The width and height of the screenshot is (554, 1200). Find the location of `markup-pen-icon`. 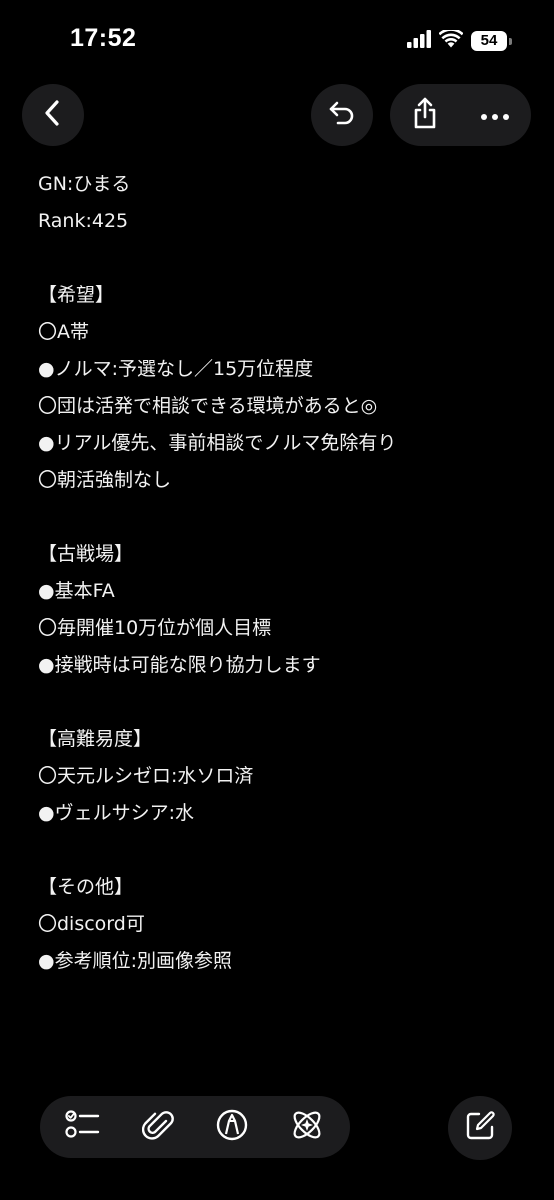

markup-pen-icon is located at coordinates (232, 1127).